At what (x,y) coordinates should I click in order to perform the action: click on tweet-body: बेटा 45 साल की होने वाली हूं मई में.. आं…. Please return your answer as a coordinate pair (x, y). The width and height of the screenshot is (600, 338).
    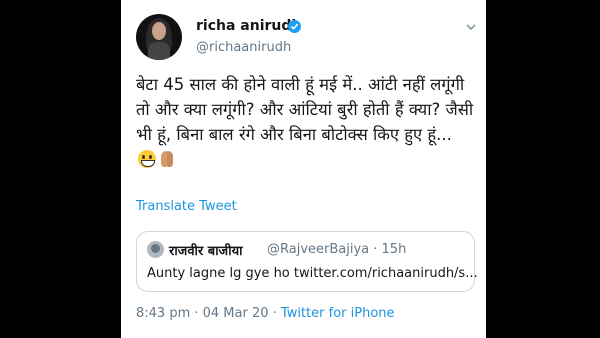
    Looking at the image, I should click on (305, 109).